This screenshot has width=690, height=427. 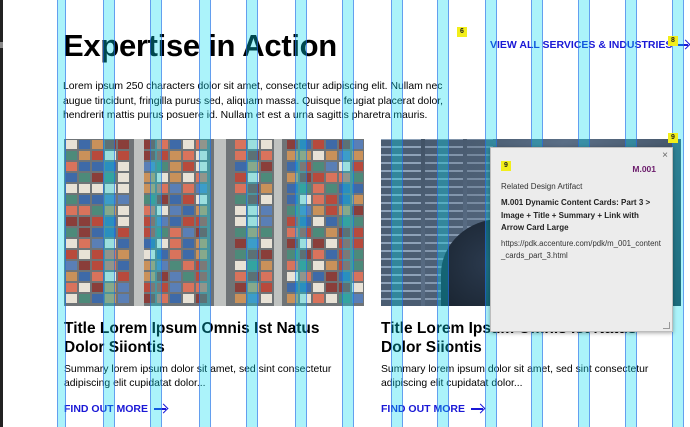 I want to click on window-edge, so click(x=1, y=213).